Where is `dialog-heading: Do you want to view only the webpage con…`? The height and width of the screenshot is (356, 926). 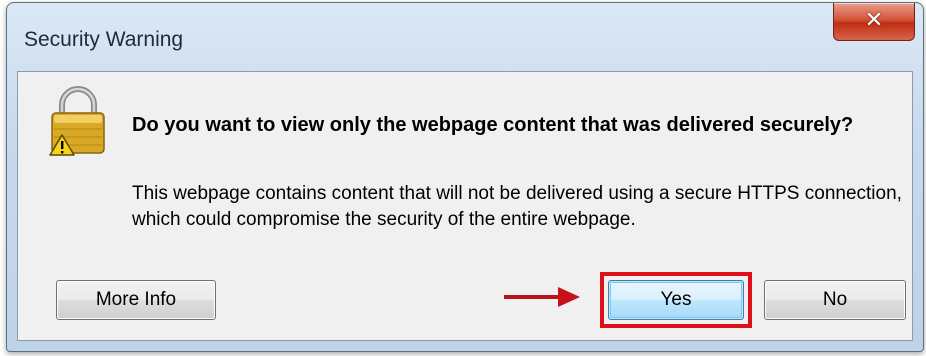
dialog-heading: Do you want to view only the webpage con… is located at coordinates (493, 125).